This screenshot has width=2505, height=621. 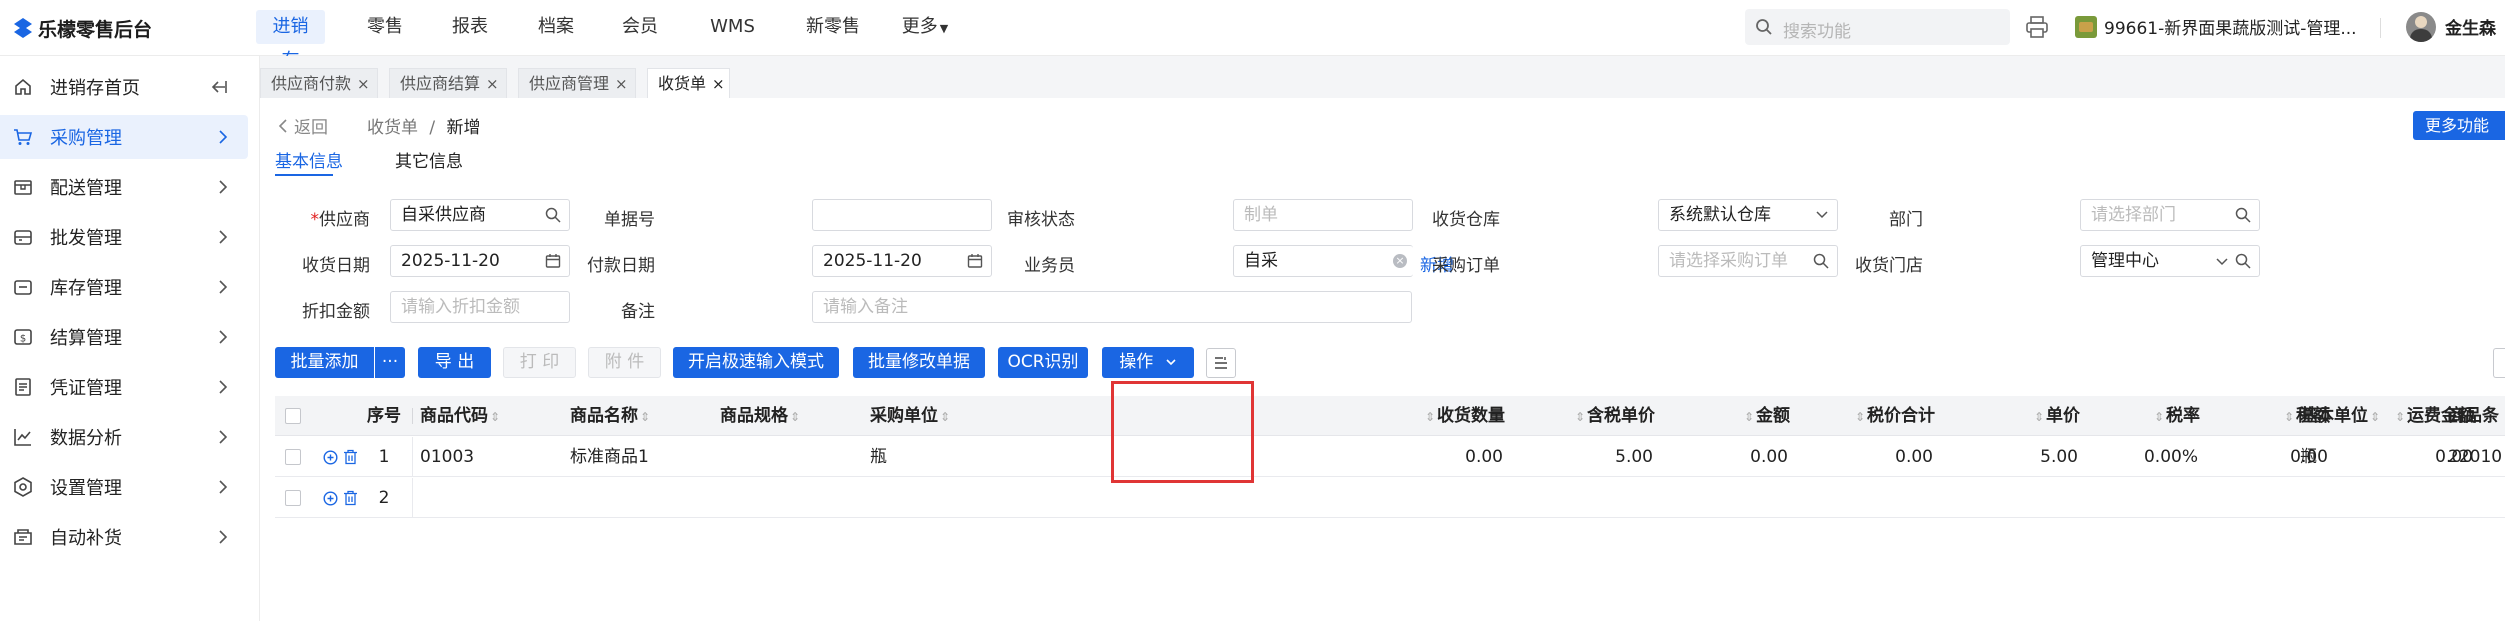 What do you see at coordinates (124, 287) in the screenshot?
I see `sidebar-item-inventory: 库存管理` at bounding box center [124, 287].